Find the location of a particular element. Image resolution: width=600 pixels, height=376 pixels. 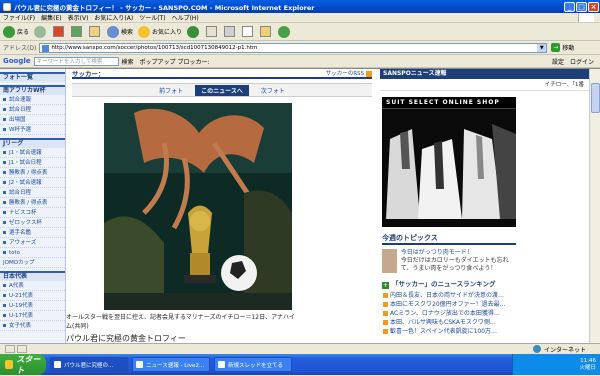

suit-ad-banner: SUIT SELECT ONLINE SHOP is located at coordinates (449, 162).